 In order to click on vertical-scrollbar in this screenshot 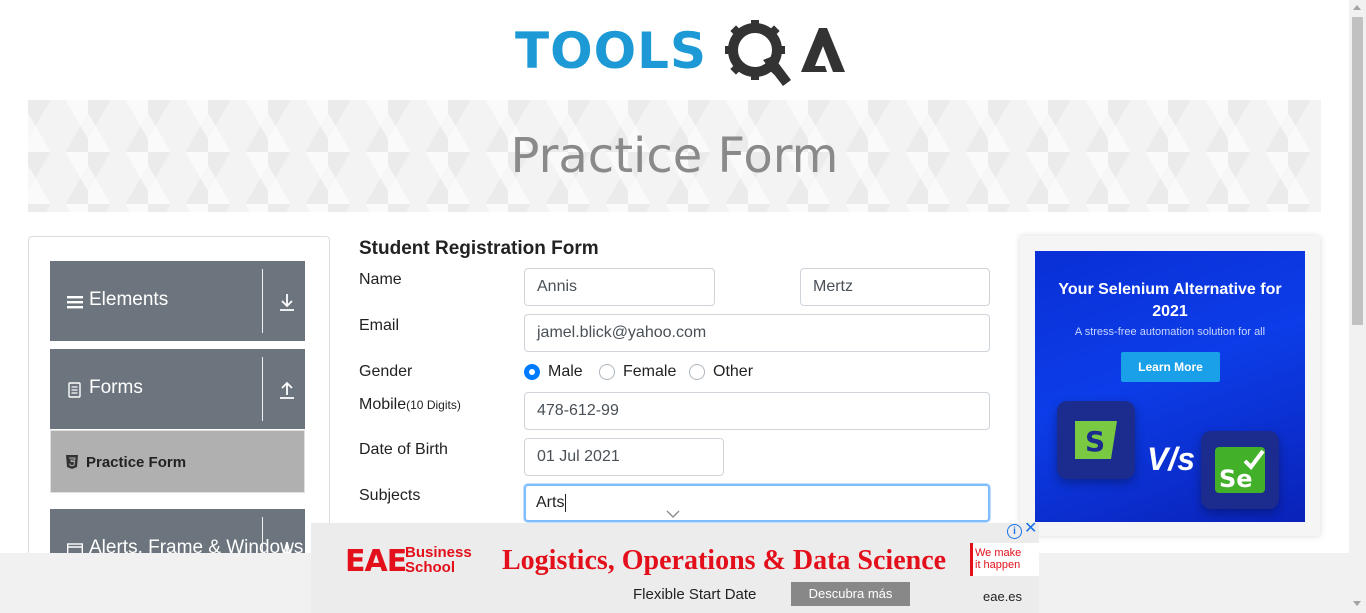, I will do `click(1357, 306)`.